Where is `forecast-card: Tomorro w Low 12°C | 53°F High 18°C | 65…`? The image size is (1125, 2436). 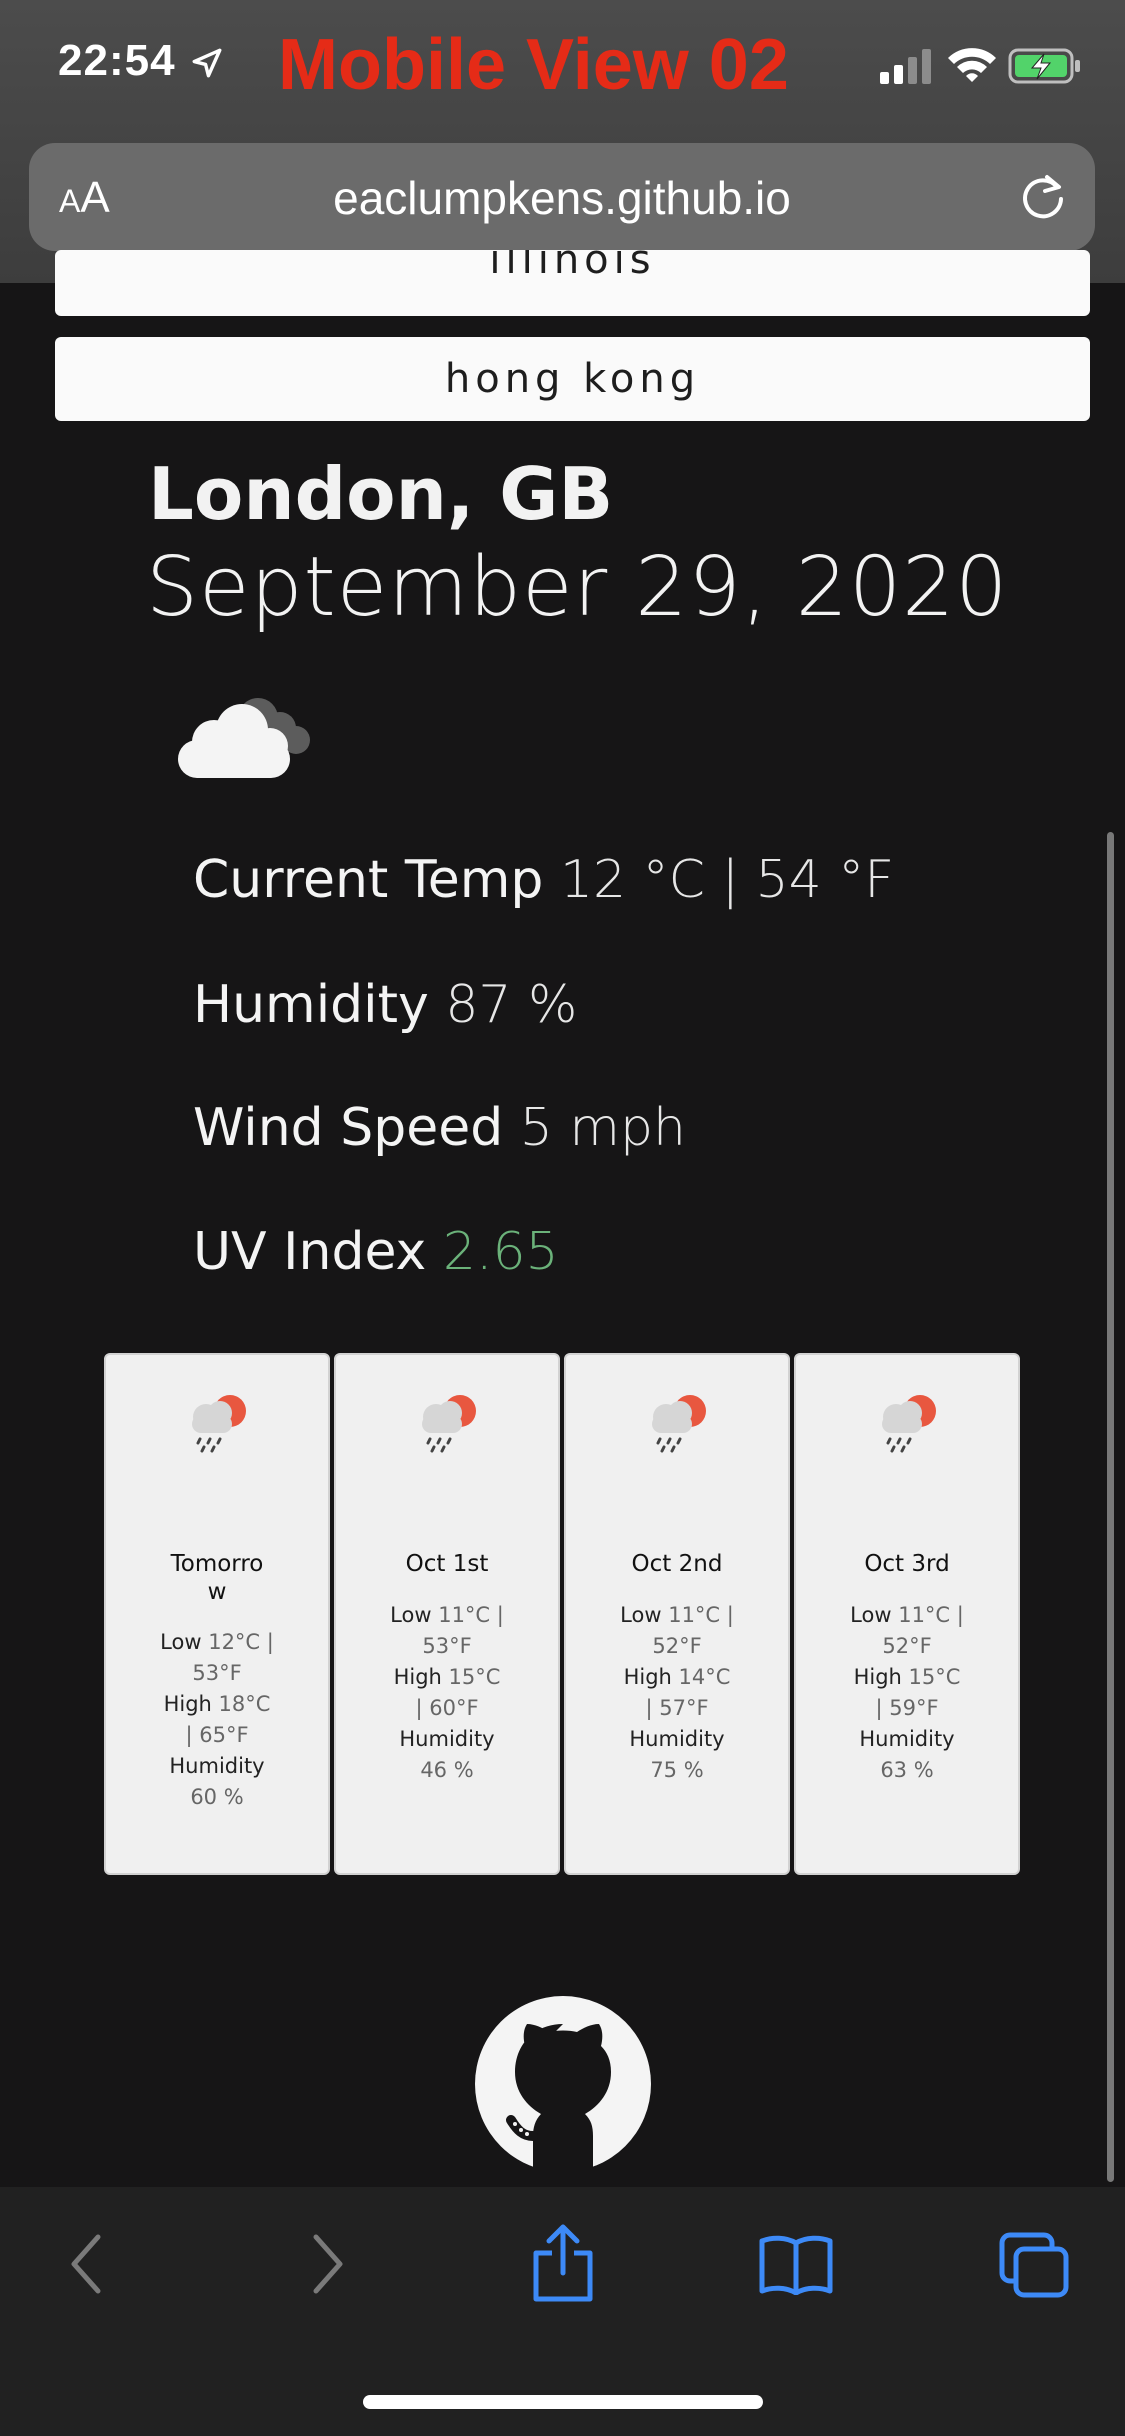 forecast-card: Tomorro w Low 12°C | 53°F High 18°C | 65… is located at coordinates (217, 1614).